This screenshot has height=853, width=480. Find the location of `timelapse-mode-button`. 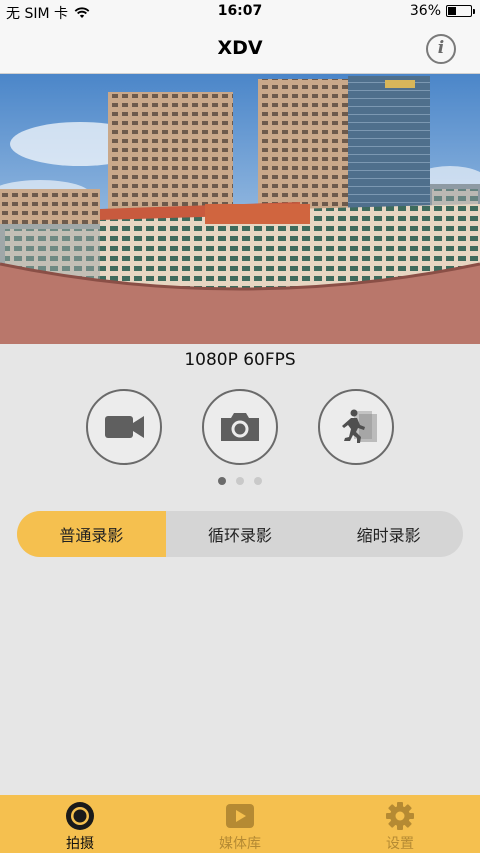

timelapse-mode-button is located at coordinates (356, 427).